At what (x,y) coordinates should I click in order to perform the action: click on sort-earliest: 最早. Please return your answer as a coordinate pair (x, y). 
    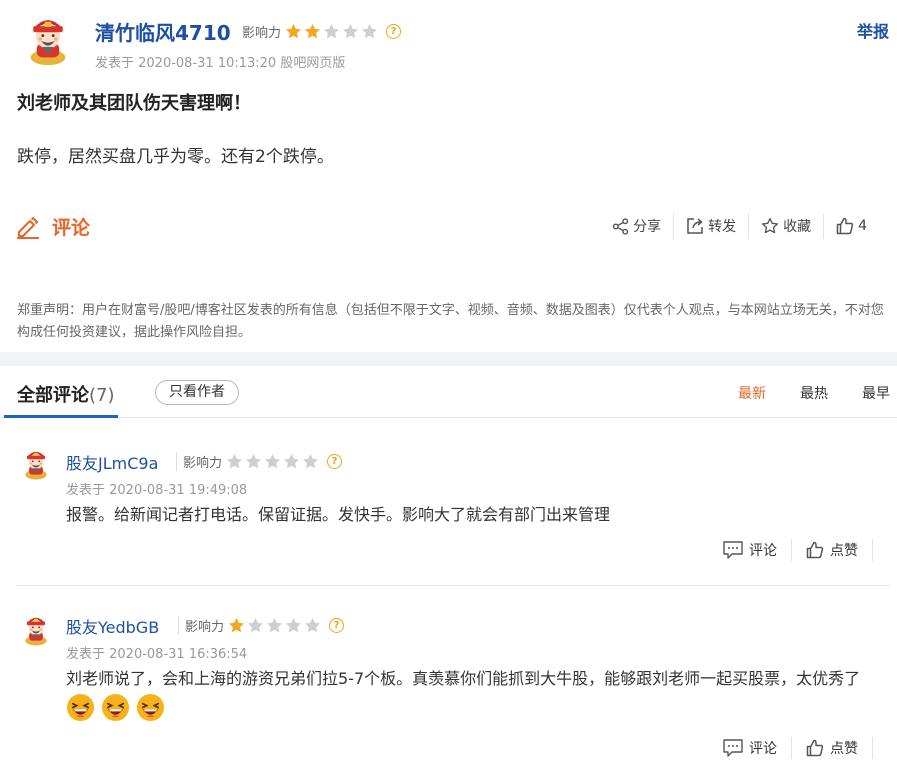
    Looking at the image, I should click on (876, 393).